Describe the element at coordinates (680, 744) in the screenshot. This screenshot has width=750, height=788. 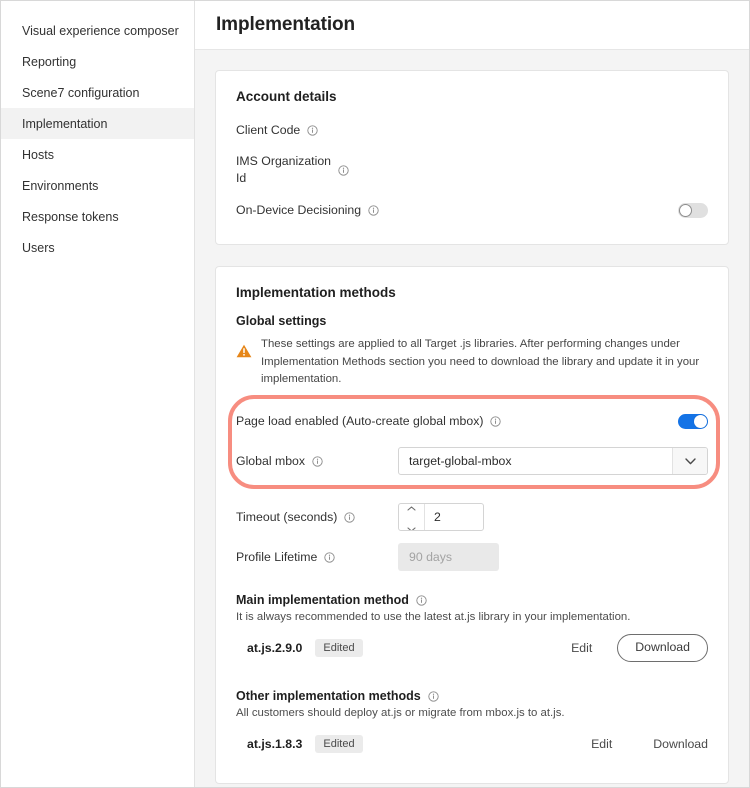
I see `download-link: Download` at that location.